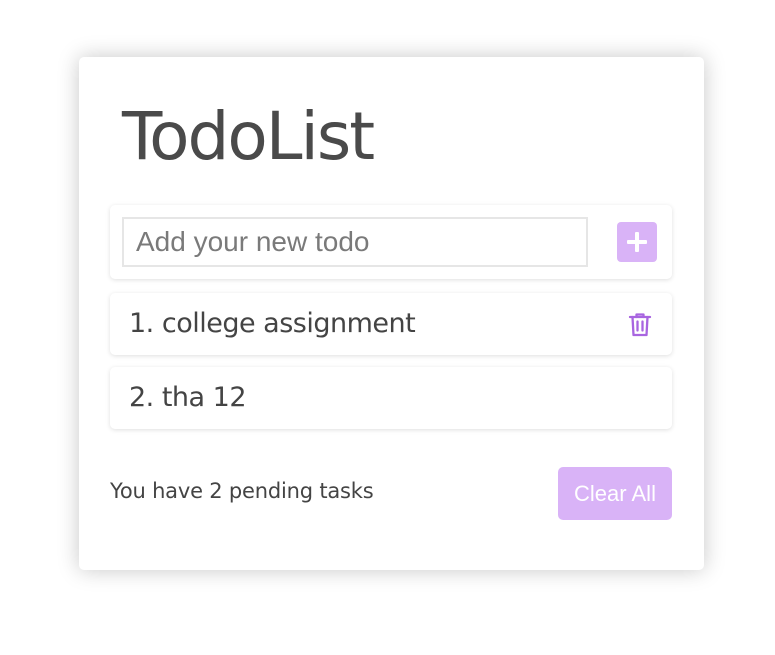 The height and width of the screenshot is (655, 775). I want to click on pending-count-text: You have 2 pending tasks, so click(242, 491).